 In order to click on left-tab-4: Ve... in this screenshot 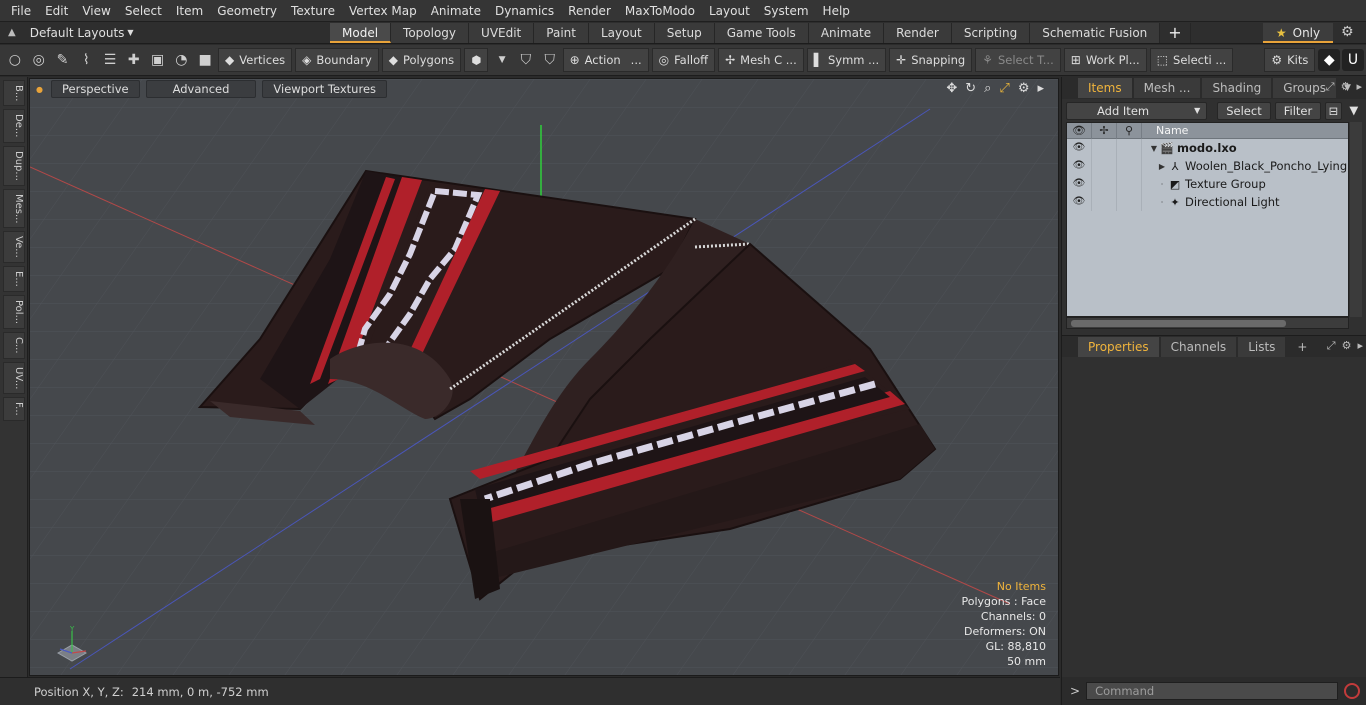, I will do `click(14, 247)`.